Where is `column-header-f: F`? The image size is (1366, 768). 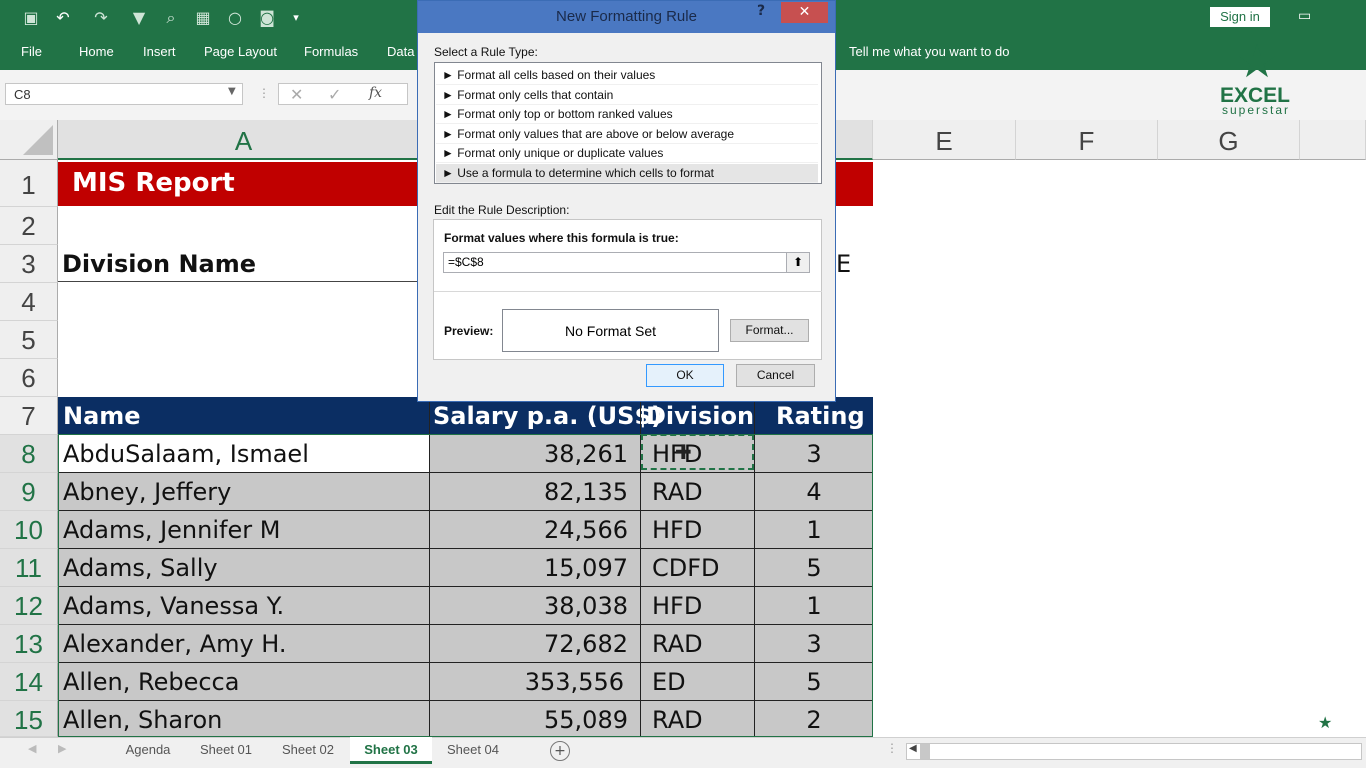 column-header-f: F is located at coordinates (1087, 140).